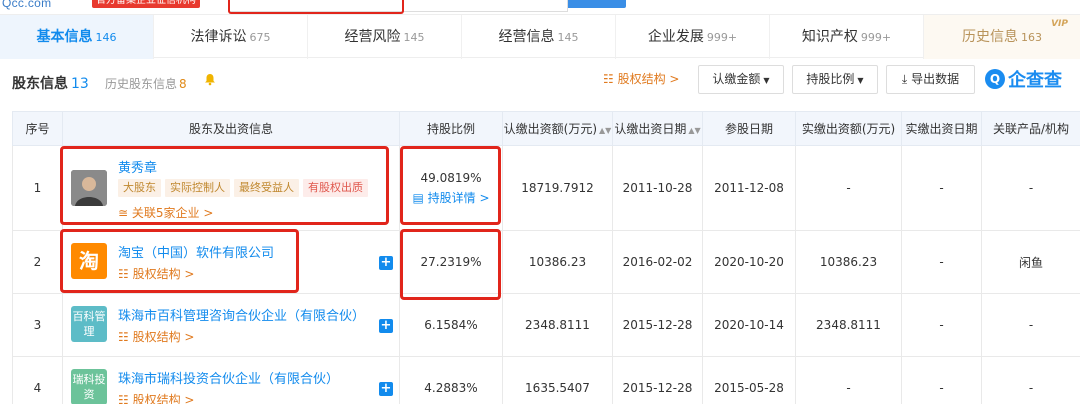 The height and width of the screenshot is (404, 1080). Describe the element at coordinates (848, 325) in the screenshot. I see `paid-amount: 2348.8111` at that location.